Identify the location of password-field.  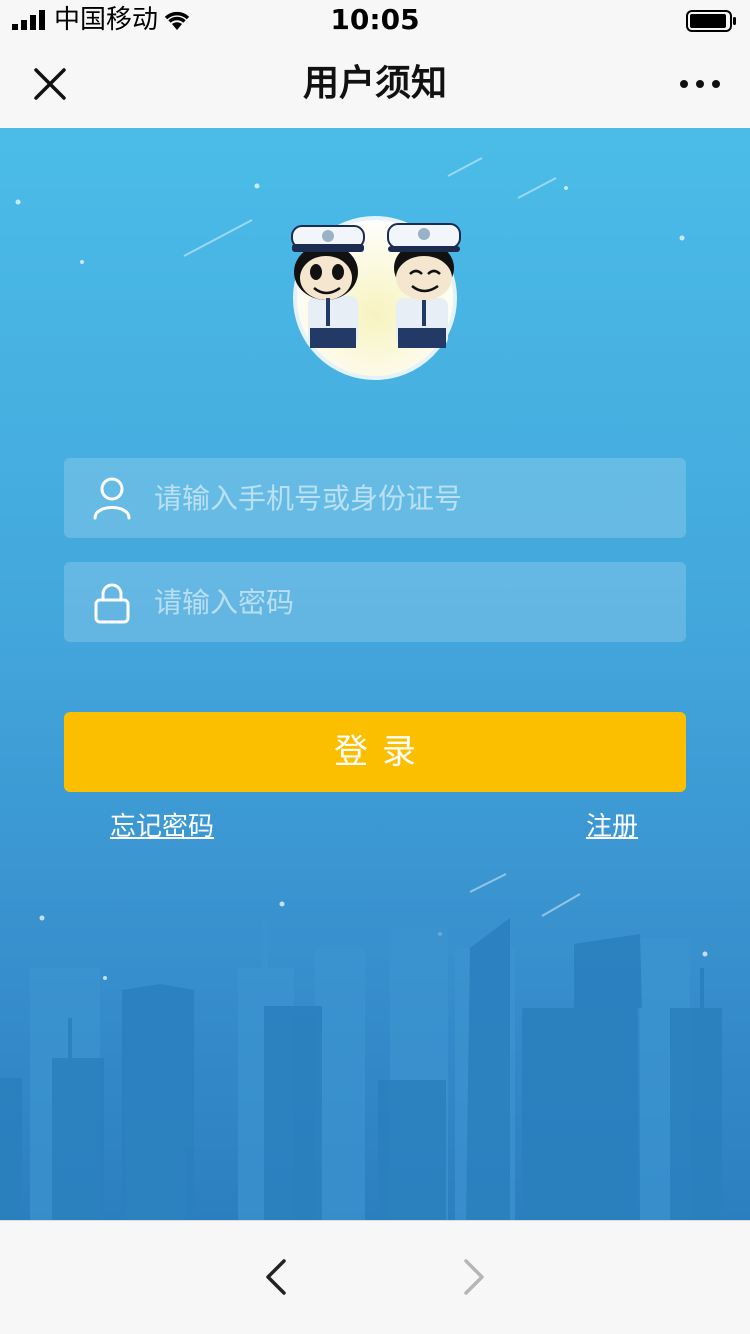
(375, 602).